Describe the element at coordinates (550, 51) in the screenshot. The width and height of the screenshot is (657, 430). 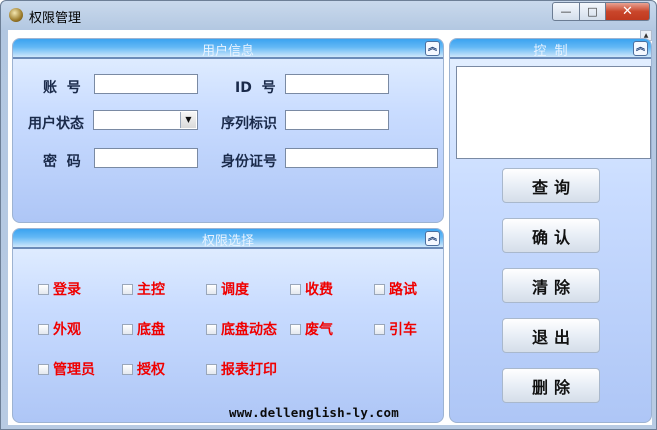
I see `control-title: 控 制` at that location.